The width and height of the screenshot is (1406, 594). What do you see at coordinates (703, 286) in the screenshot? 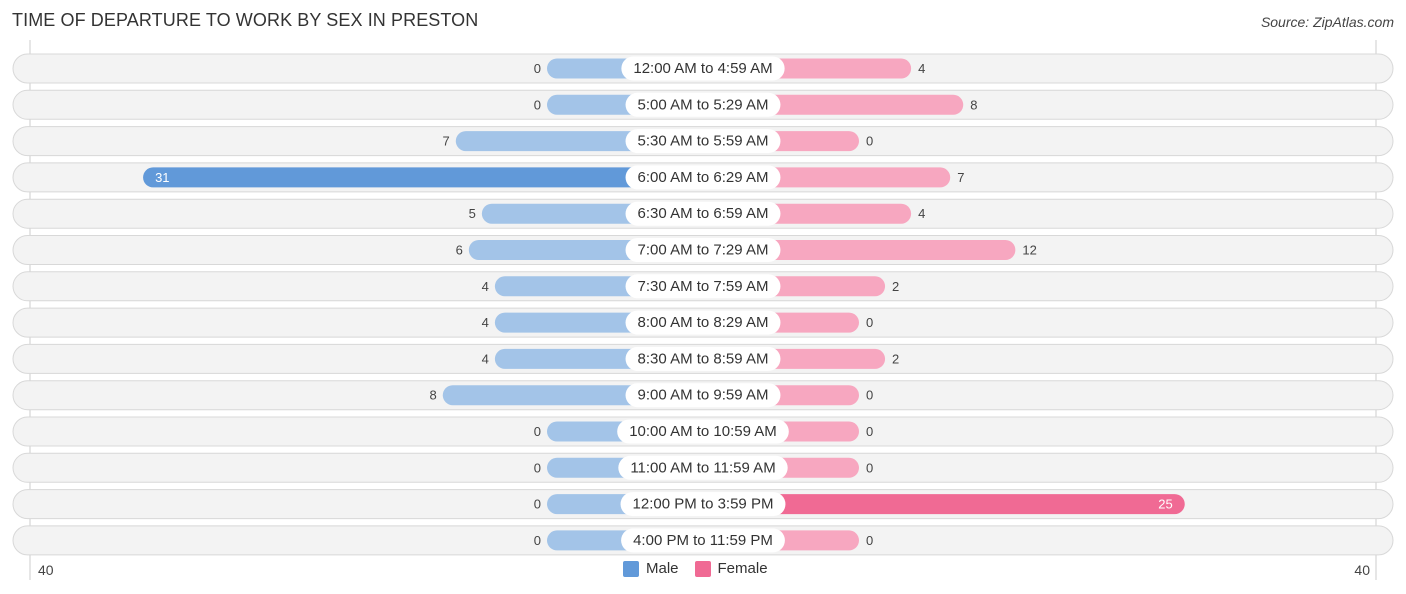
I see `category-label: 7:30 AM to 7:59 AM` at bounding box center [703, 286].